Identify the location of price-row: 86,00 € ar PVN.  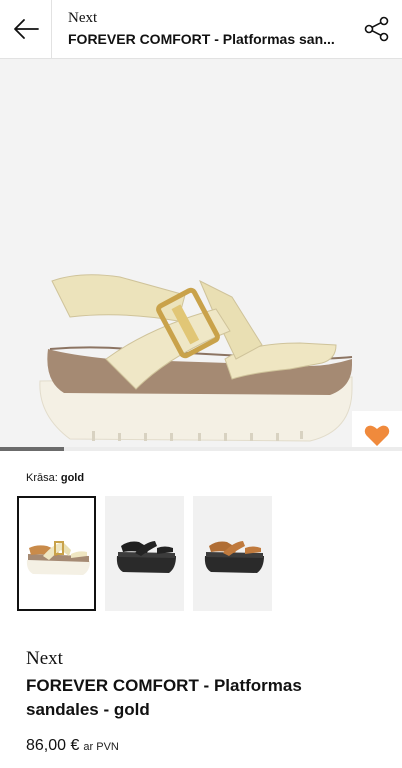
(72, 746).